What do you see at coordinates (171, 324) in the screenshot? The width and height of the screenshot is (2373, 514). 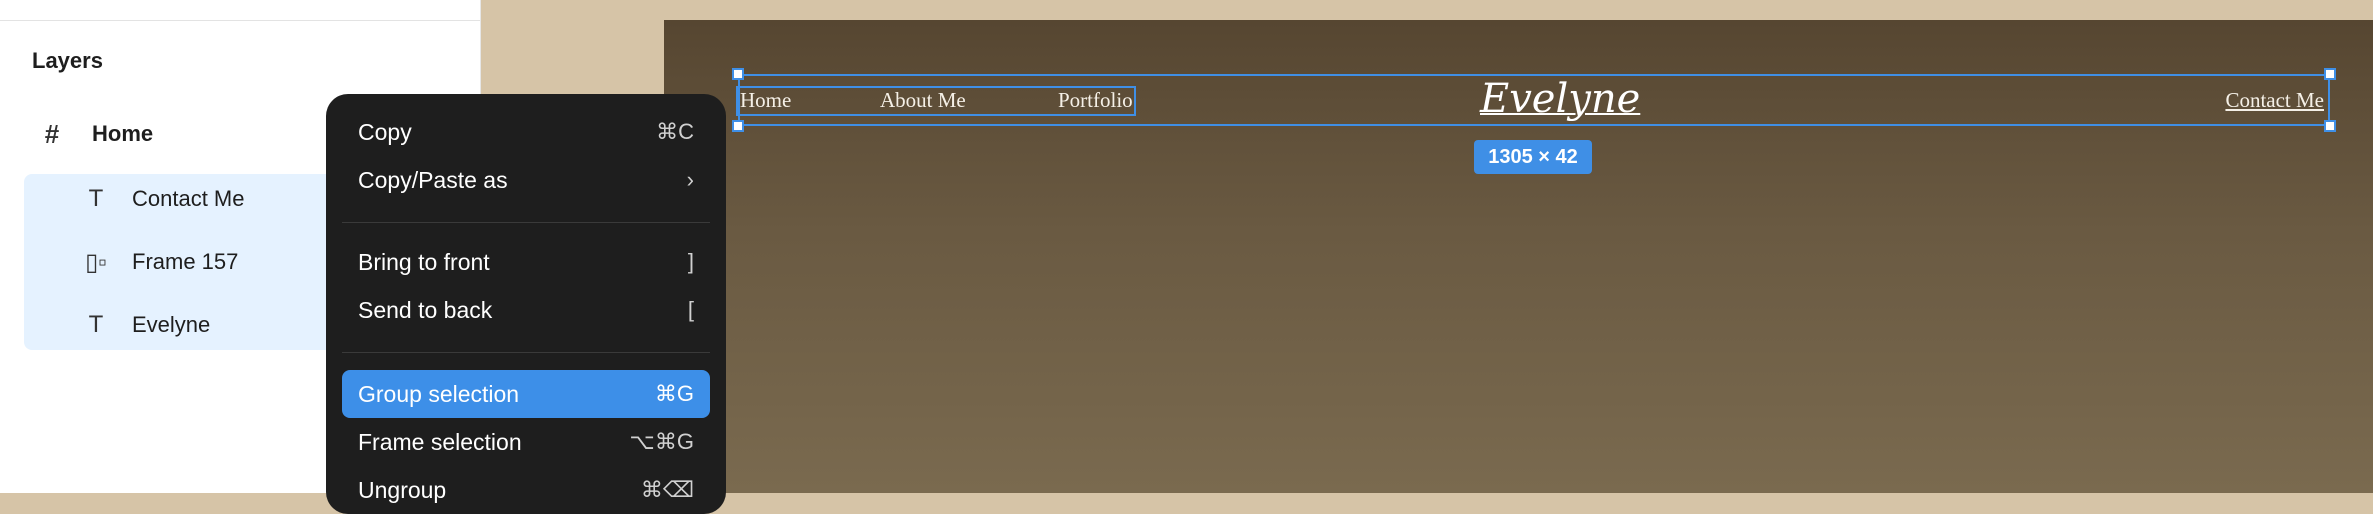 I see `layer-evelyne-label: Evelyne` at bounding box center [171, 324].